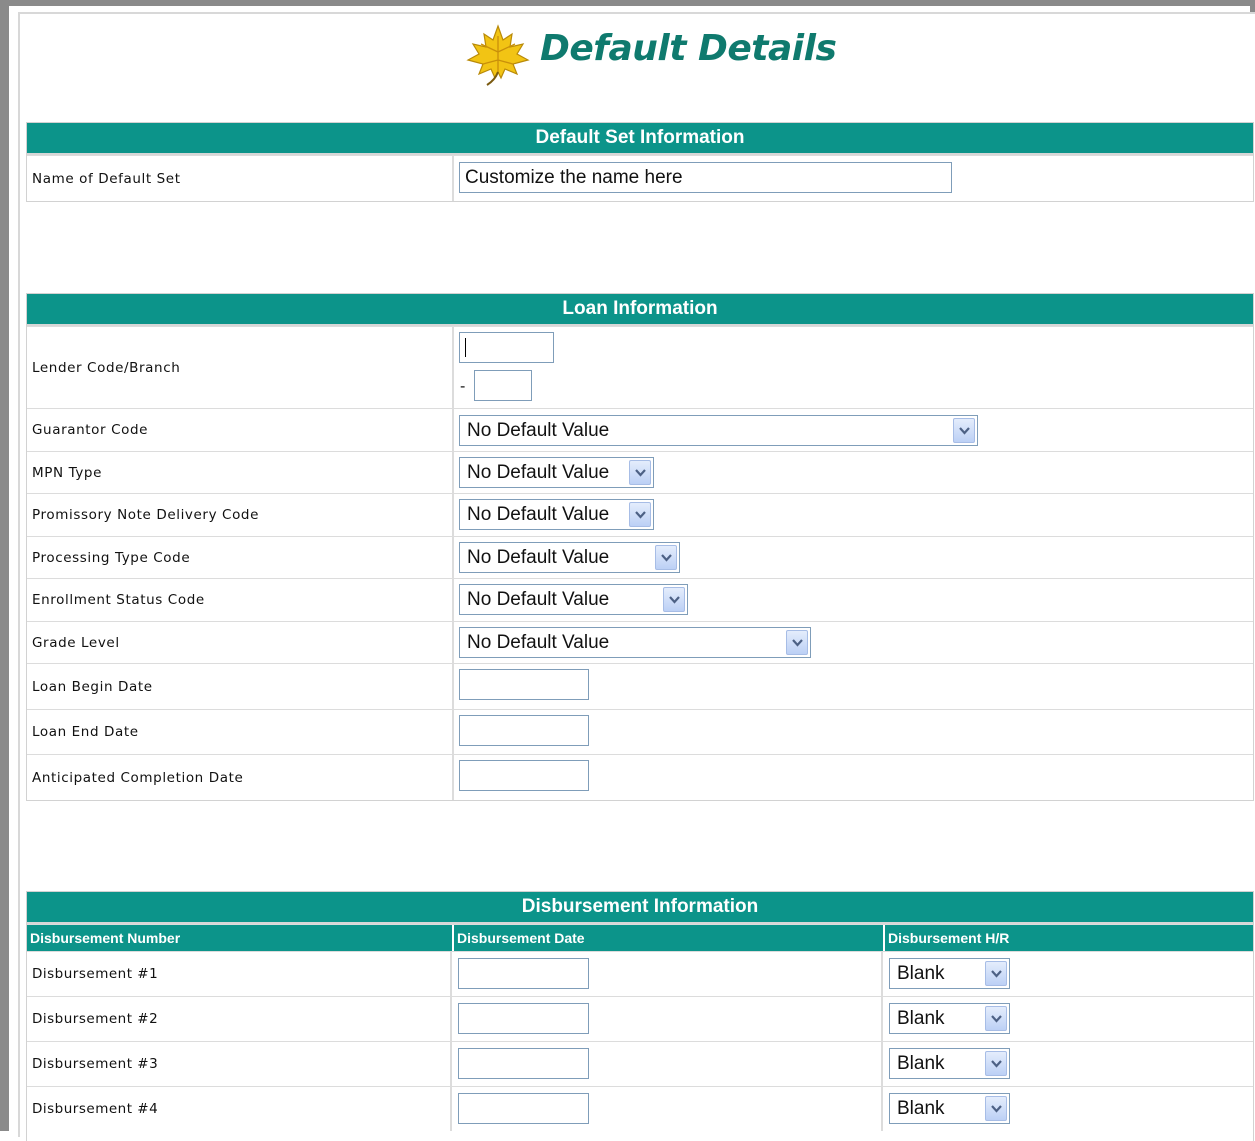 Image resolution: width=1255 pixels, height=1141 pixels. I want to click on guarantor-code-select: No Default Value, so click(718, 430).